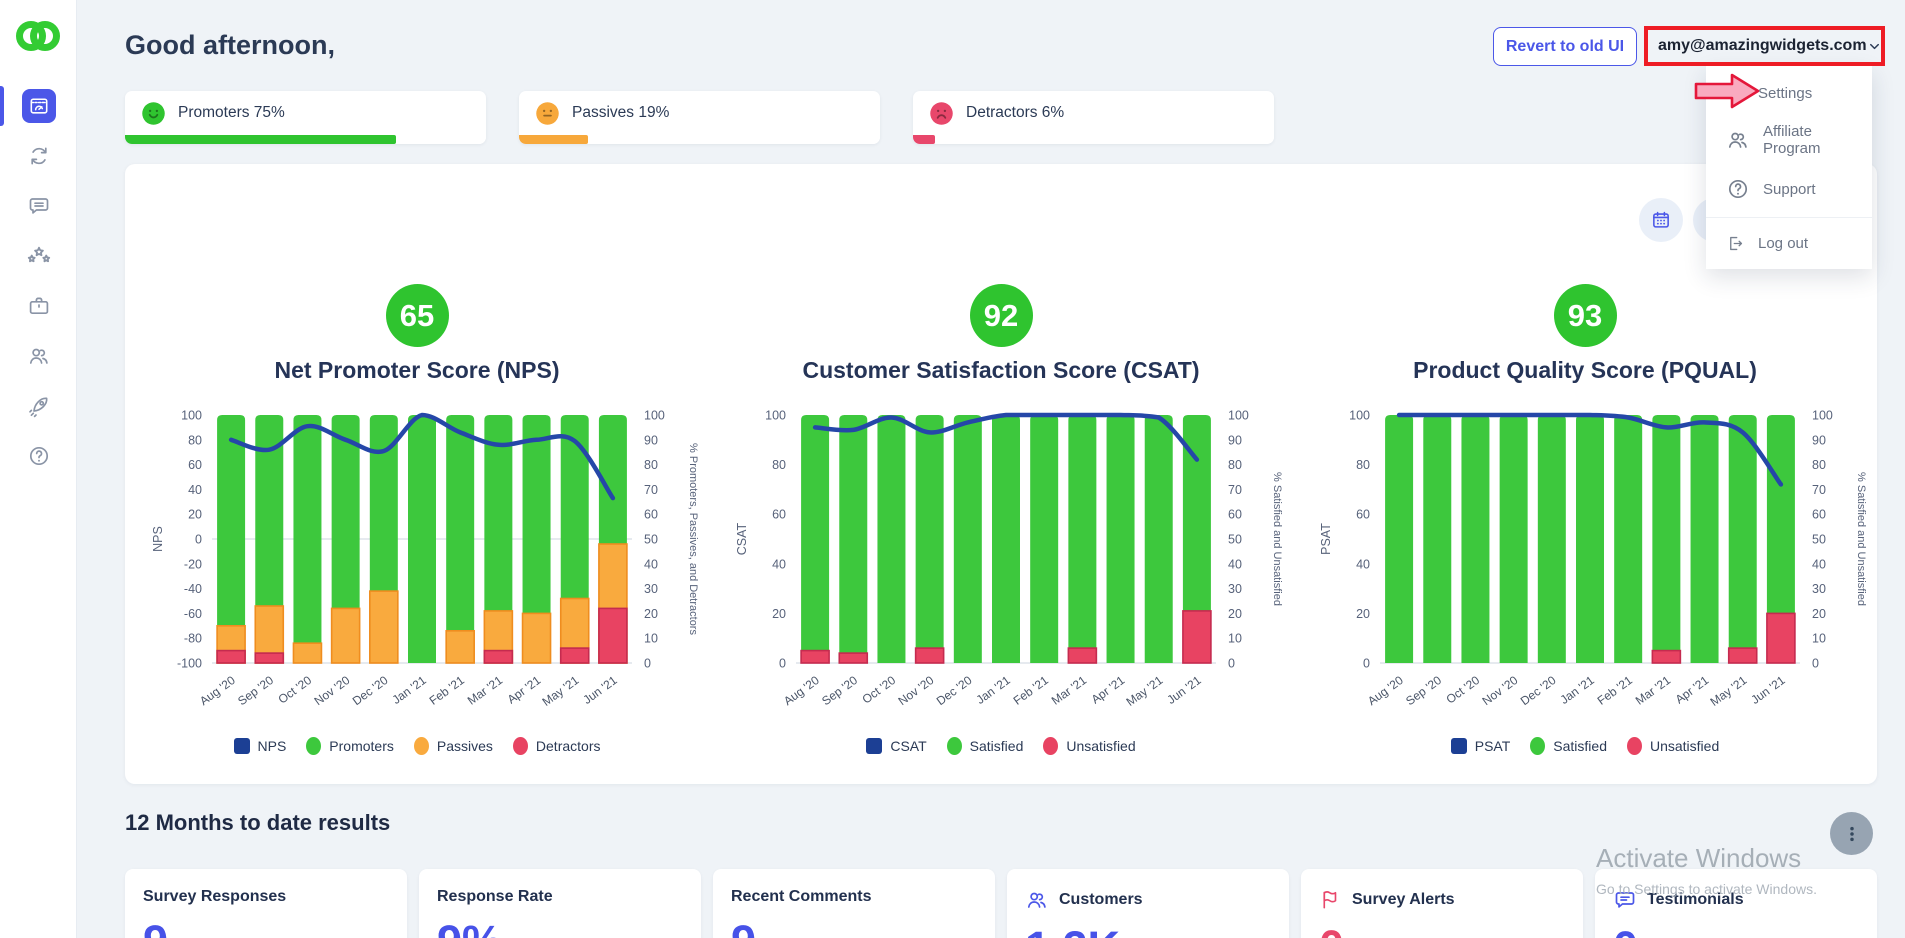  I want to click on sync-icon, so click(39, 156).